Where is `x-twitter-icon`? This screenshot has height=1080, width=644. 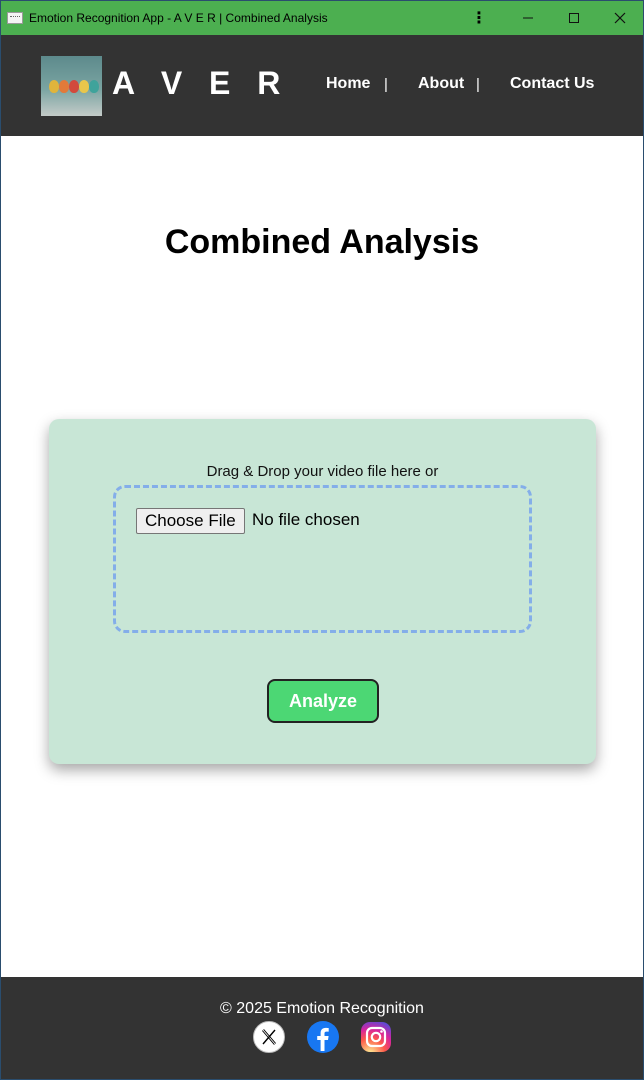 x-twitter-icon is located at coordinates (269, 1037).